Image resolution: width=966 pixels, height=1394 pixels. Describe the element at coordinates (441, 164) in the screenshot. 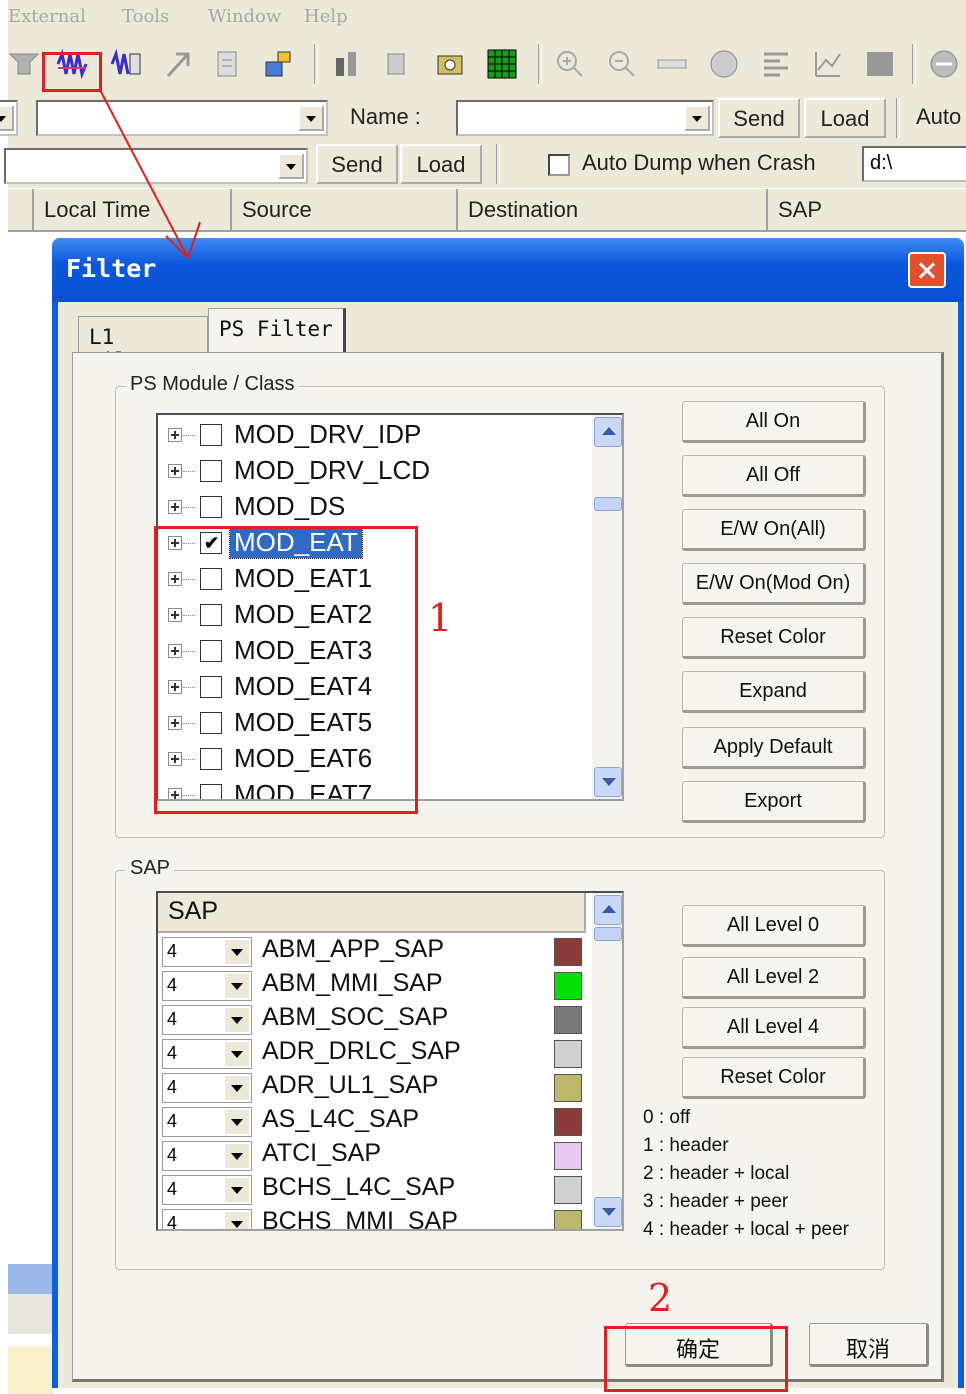

I see `load-button-2: Load` at that location.